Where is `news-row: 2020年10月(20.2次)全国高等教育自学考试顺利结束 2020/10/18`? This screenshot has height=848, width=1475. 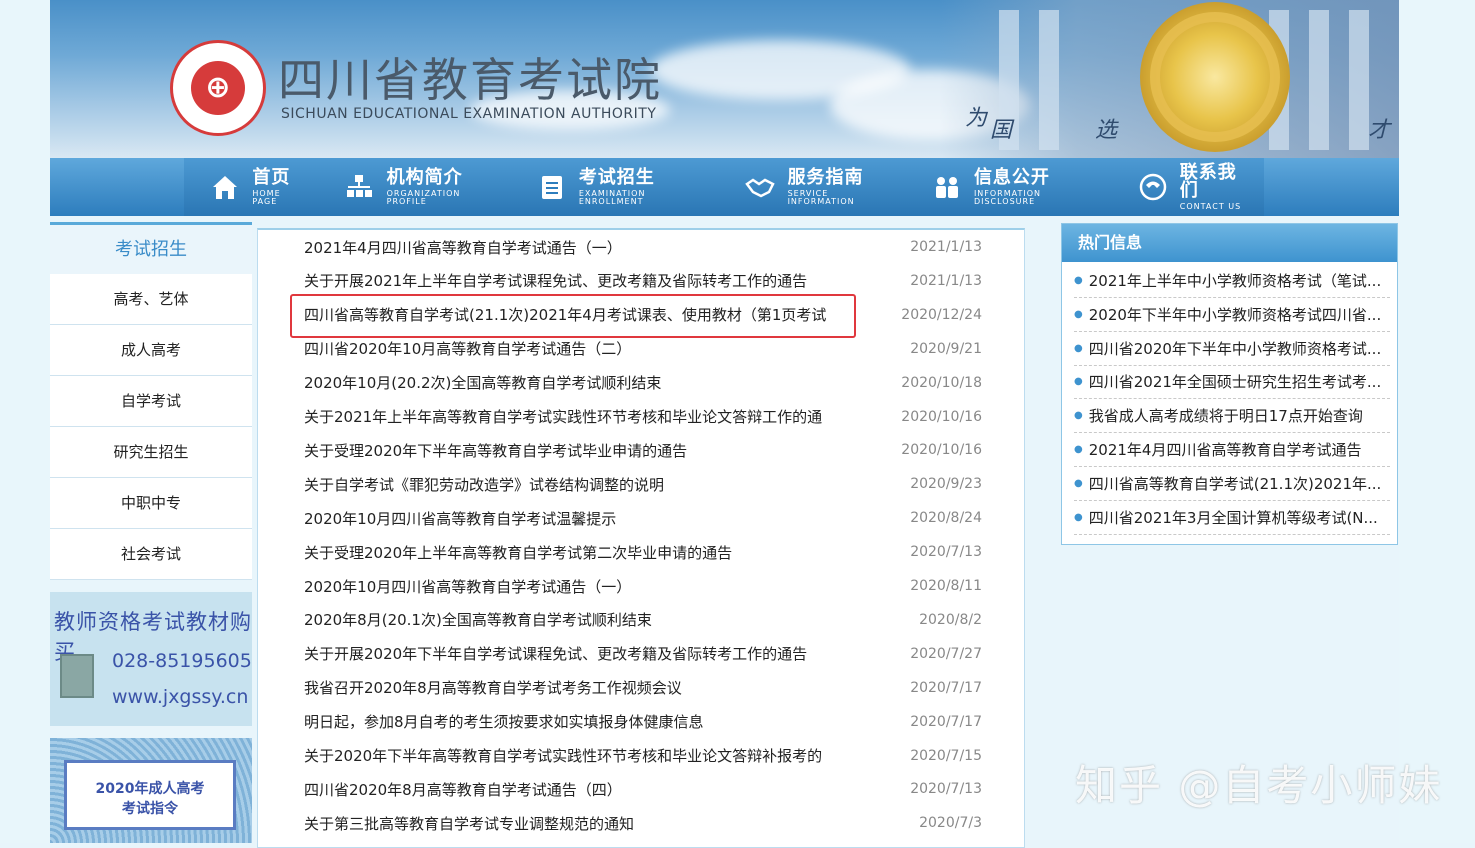
news-row: 2020年10月(20.2次)全国高等教育自学考试顺利结束 2020/10/18 is located at coordinates (643, 383).